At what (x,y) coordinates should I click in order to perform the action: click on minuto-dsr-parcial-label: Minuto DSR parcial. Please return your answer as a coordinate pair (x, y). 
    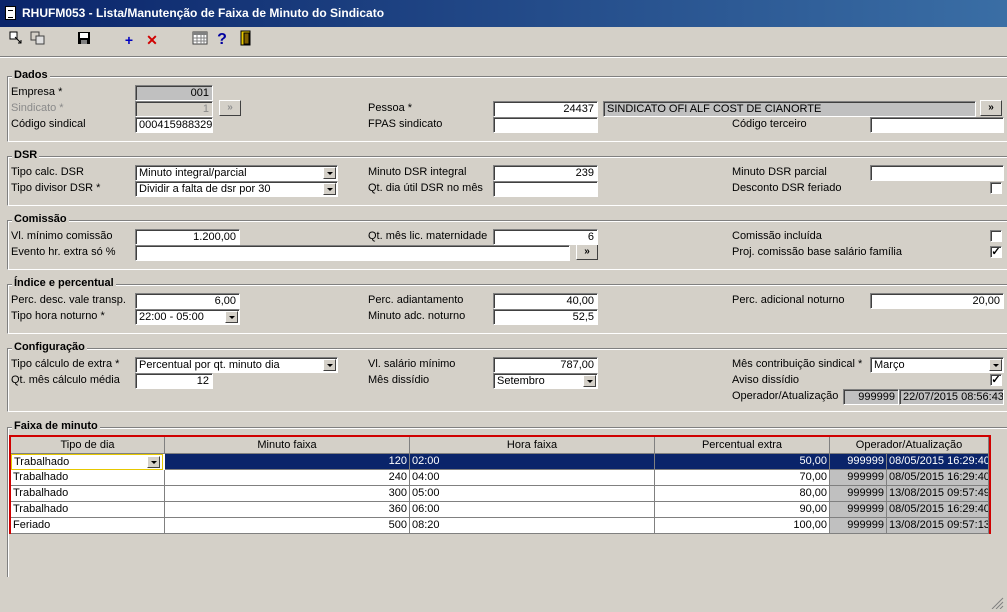
    Looking at the image, I should click on (779, 172).